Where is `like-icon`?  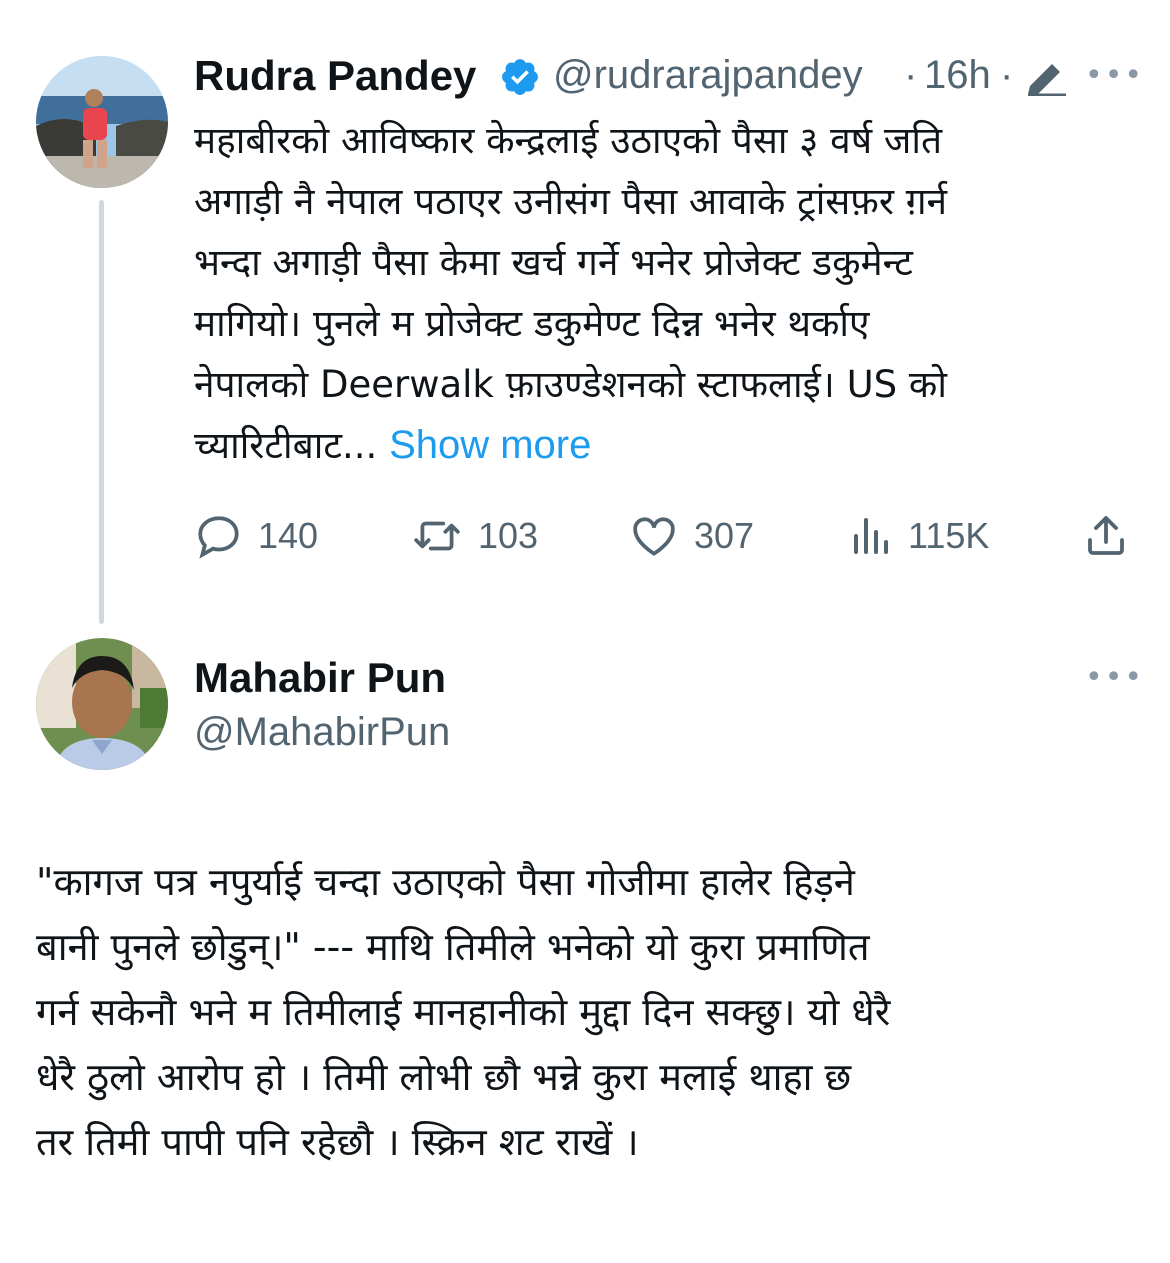 like-icon is located at coordinates (654, 536).